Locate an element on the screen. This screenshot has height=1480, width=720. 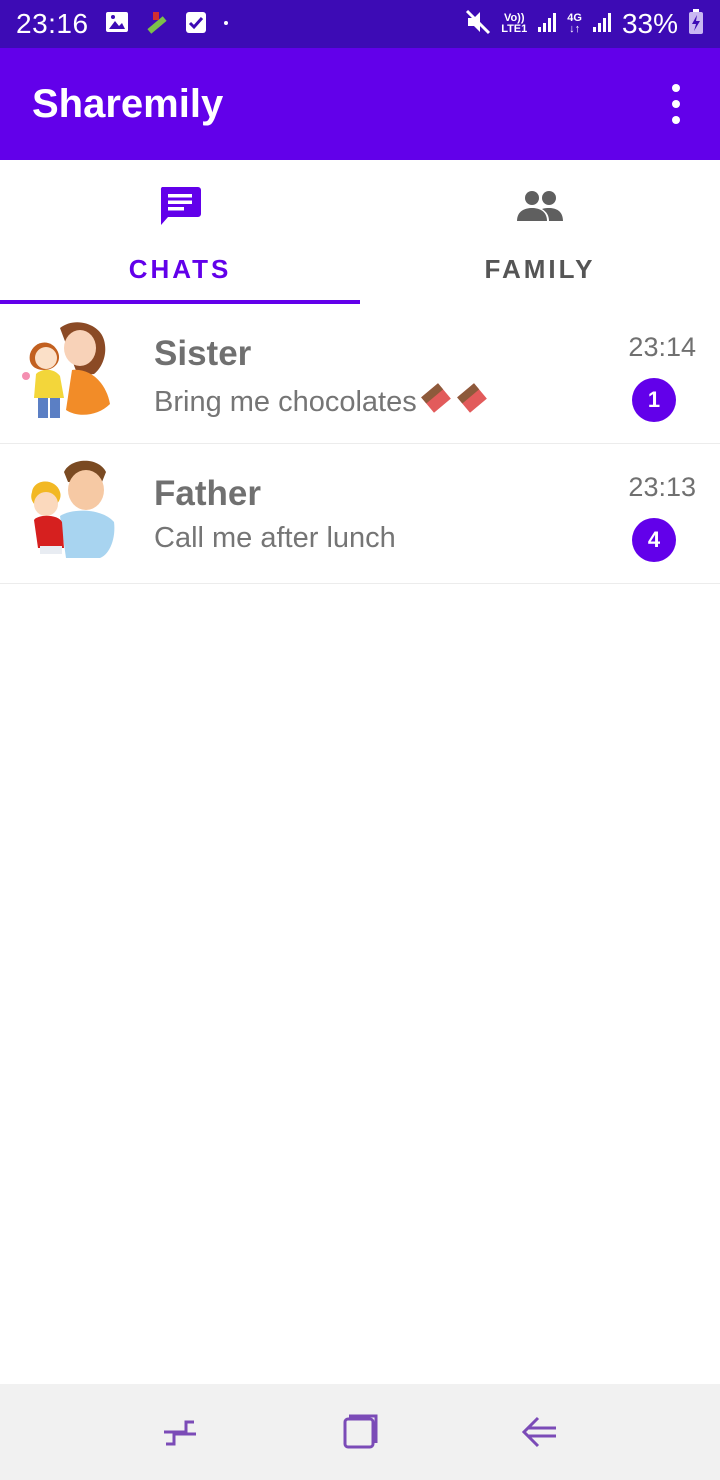
chat-preview-text: Call me after lunch is located at coordinates (275, 538).